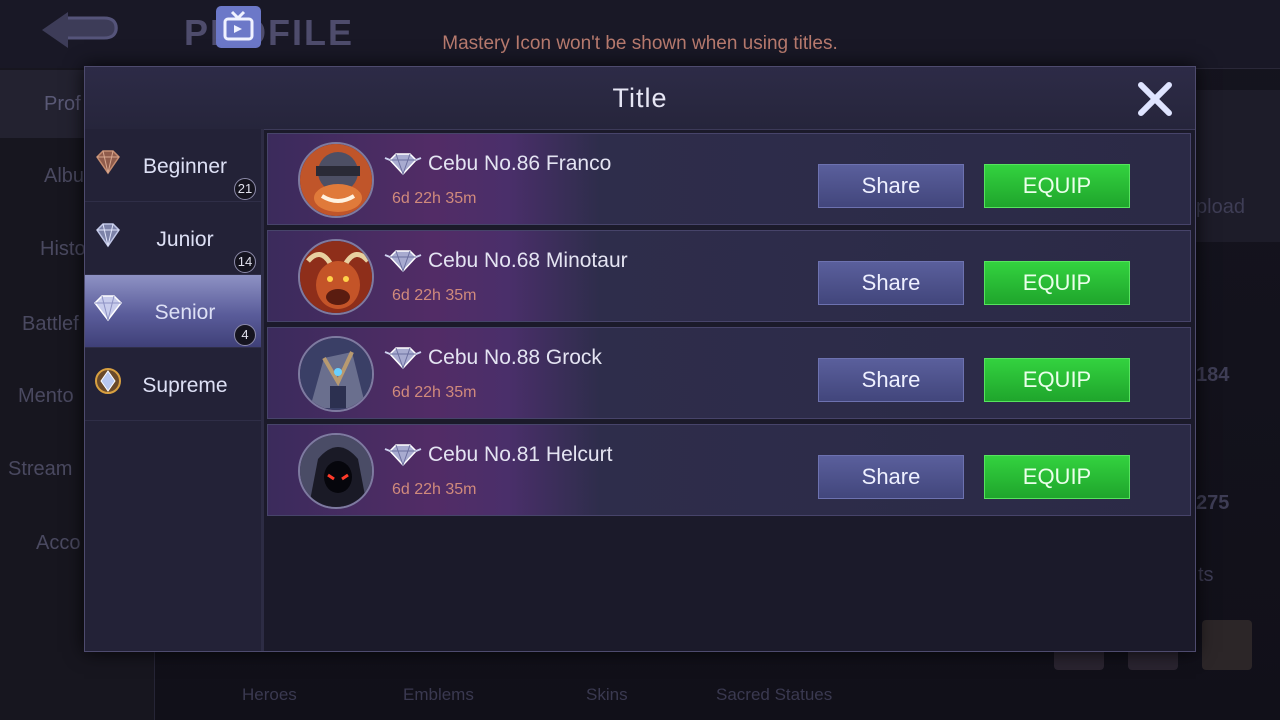 Image resolution: width=1280 pixels, height=720 pixels. What do you see at coordinates (528, 260) in the screenshot?
I see `title-name: Cebu No.68 Minotaur` at bounding box center [528, 260].